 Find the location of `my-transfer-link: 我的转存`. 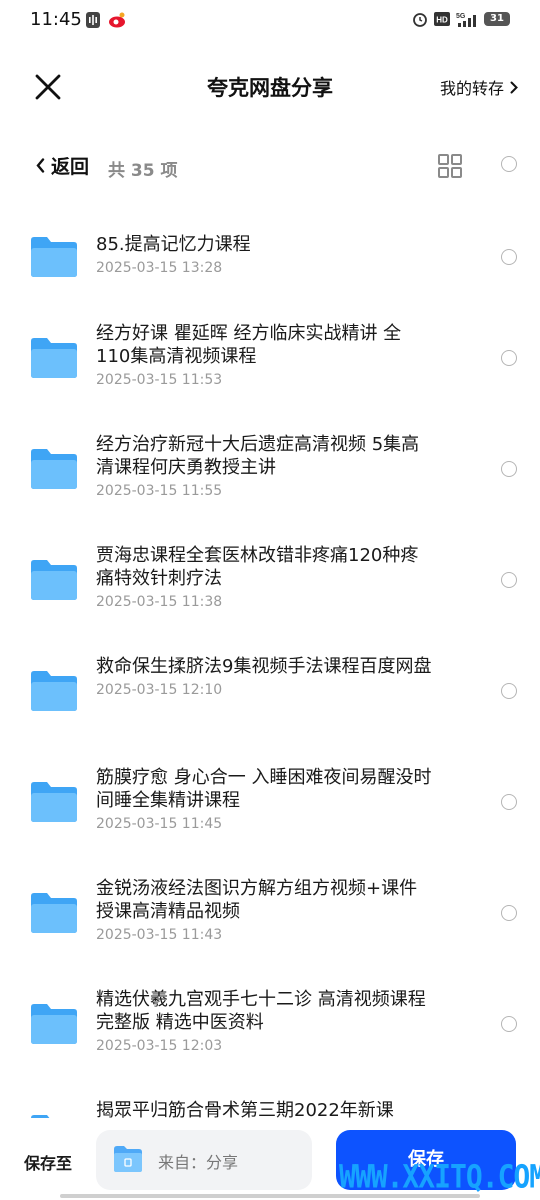

my-transfer-link: 我的转存 is located at coordinates (479, 87).